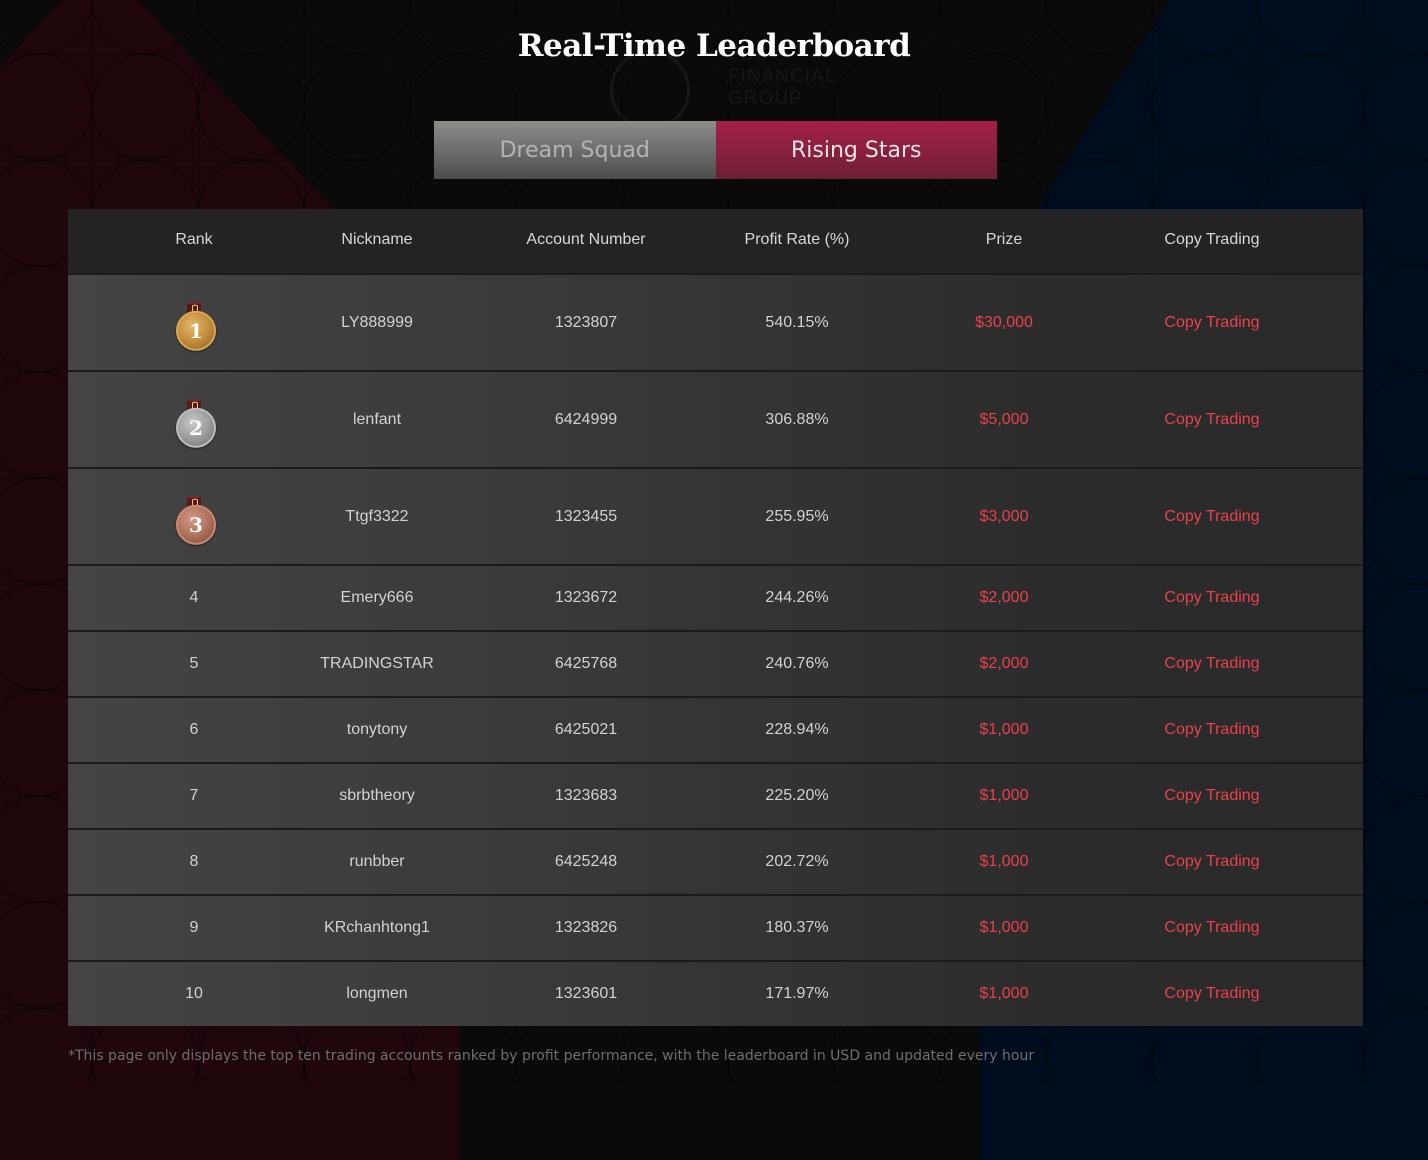 This screenshot has width=1428, height=1160. Describe the element at coordinates (714, 46) in the screenshot. I see `page-title: Real-Time Leaderboard` at that location.